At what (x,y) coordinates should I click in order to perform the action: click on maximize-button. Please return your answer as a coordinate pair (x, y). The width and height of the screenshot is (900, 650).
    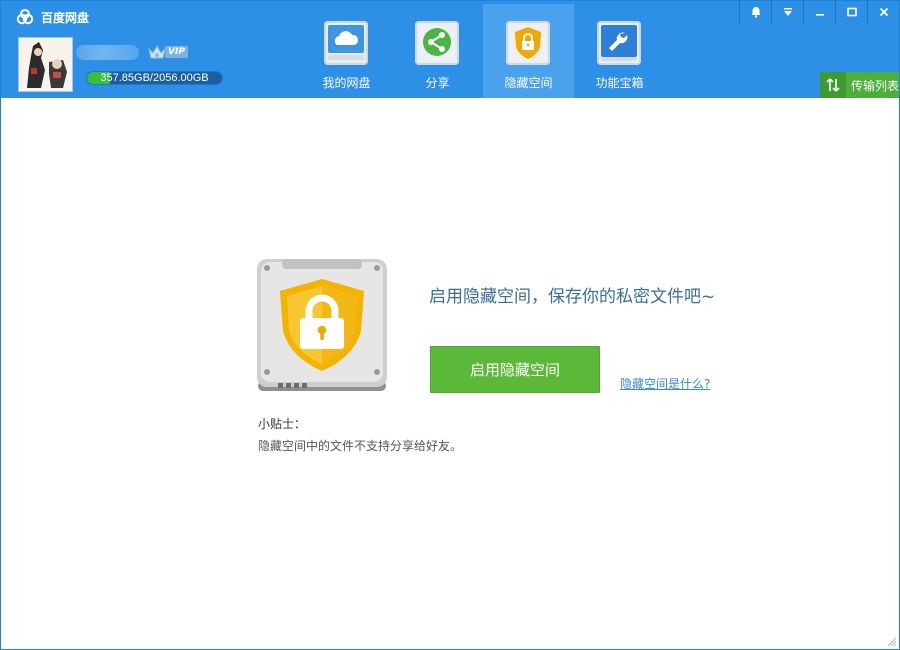
    Looking at the image, I should click on (851, 12).